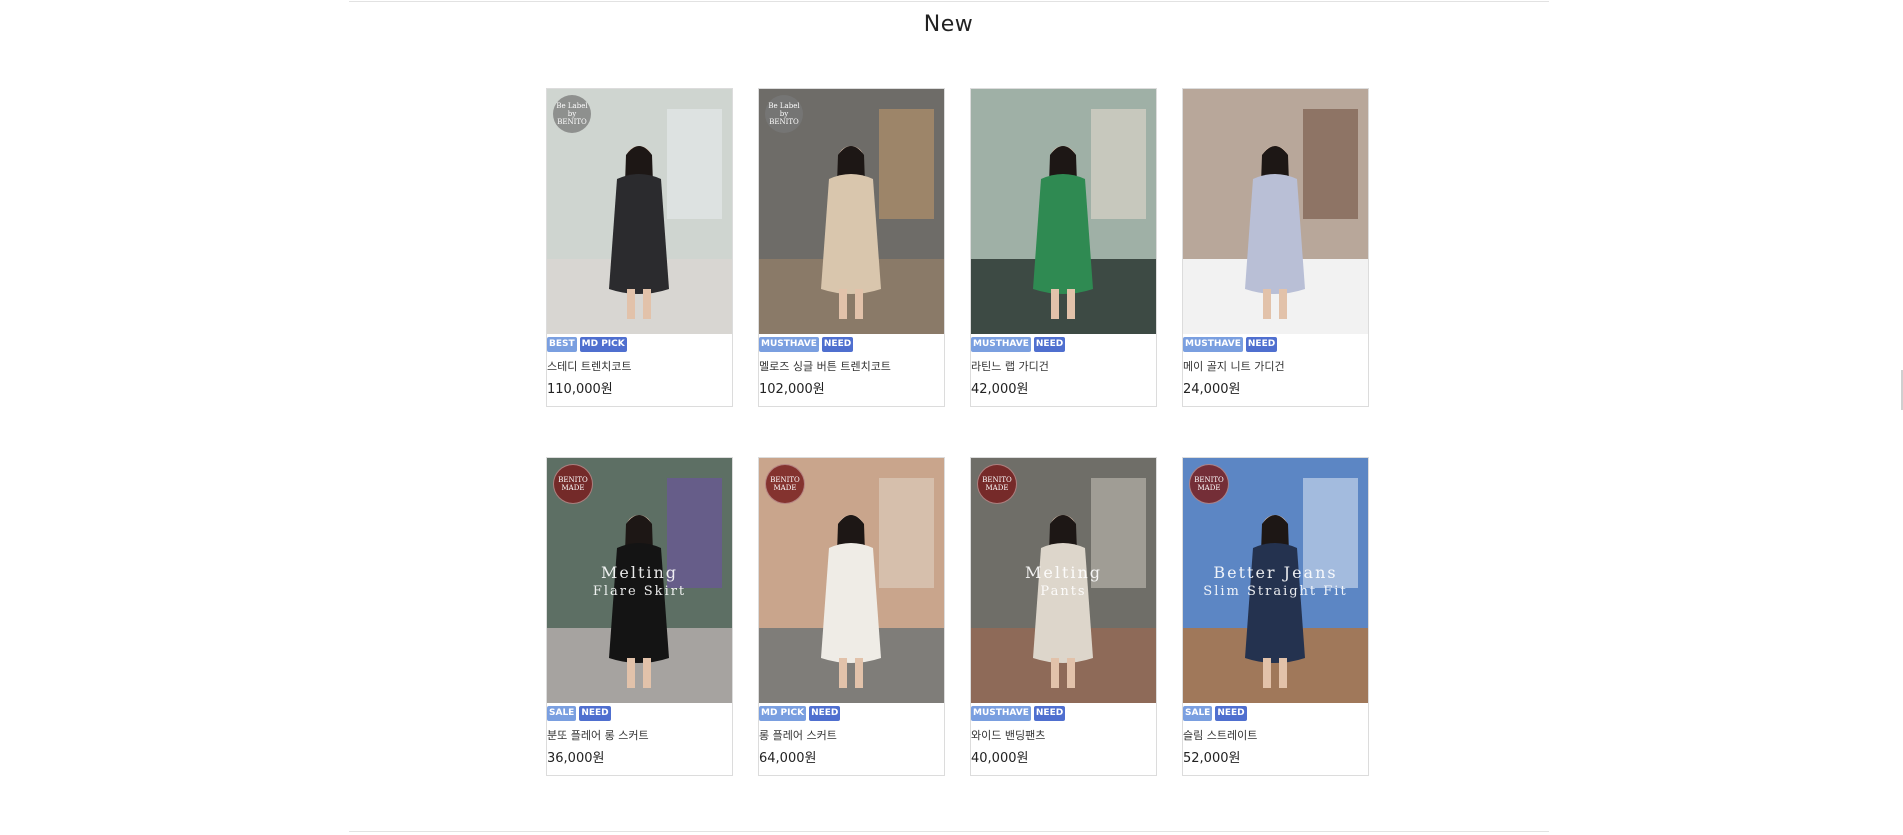 The image size is (1903, 835). I want to click on product-name: 와이드 밴딩팬츠, so click(1063, 732).